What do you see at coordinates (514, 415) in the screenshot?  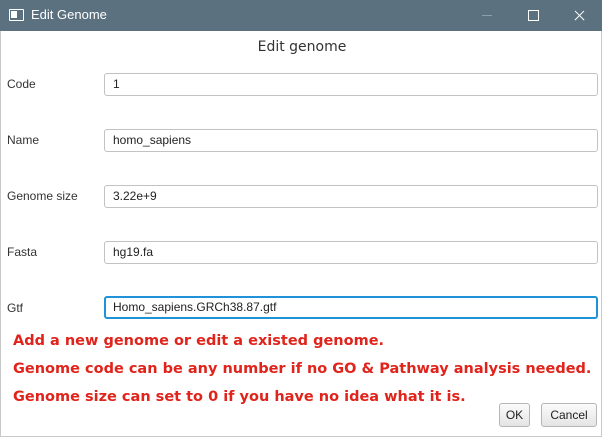 I see `ok-button: OK` at bounding box center [514, 415].